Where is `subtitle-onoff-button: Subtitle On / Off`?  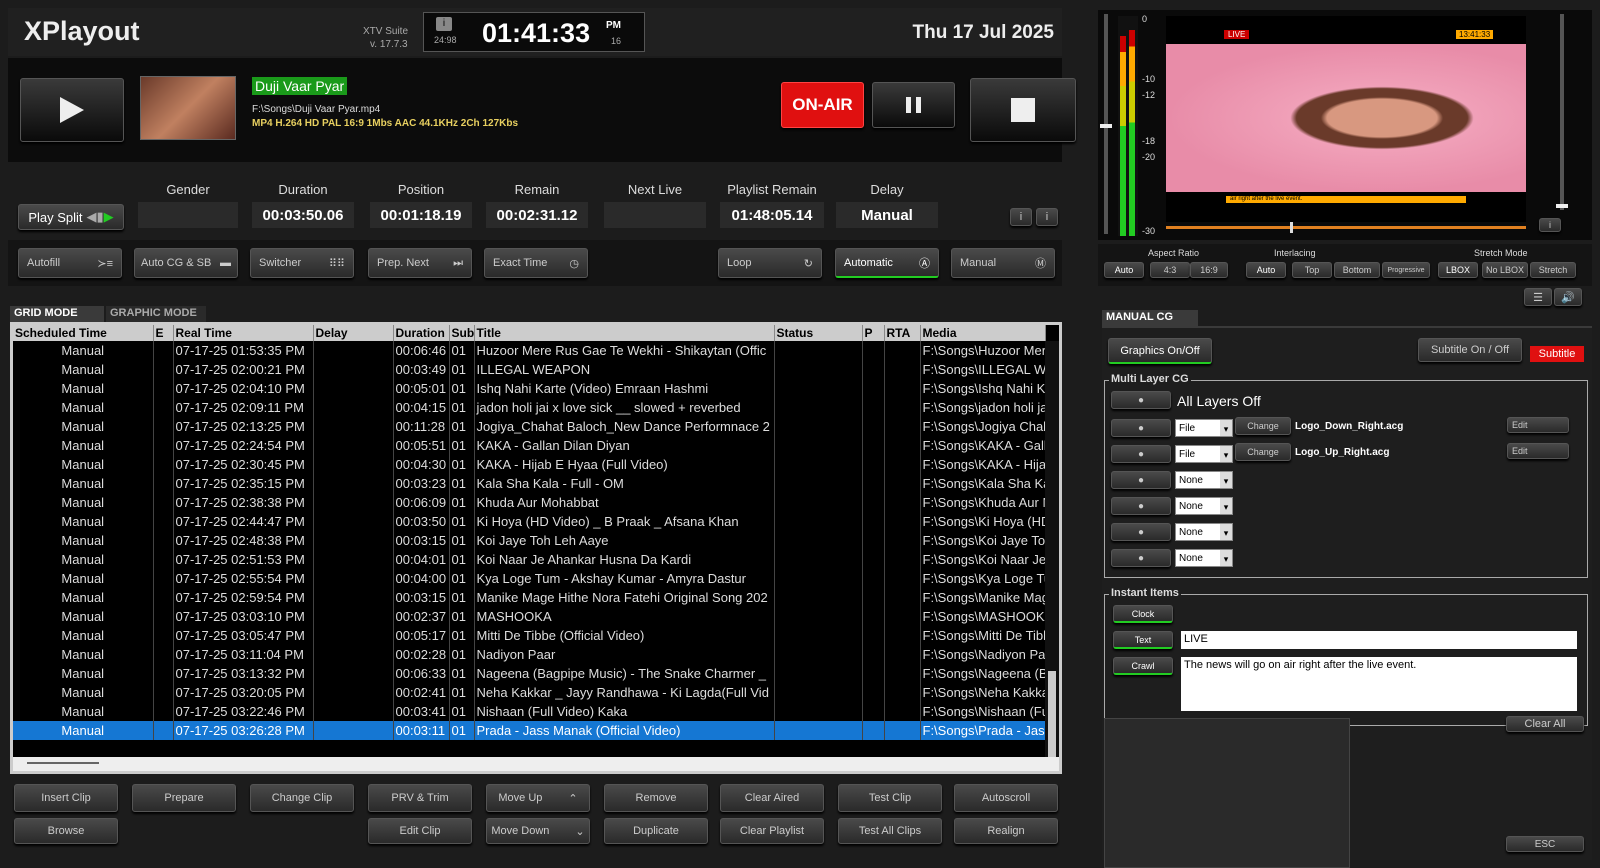 subtitle-onoff-button: Subtitle On / Off is located at coordinates (1470, 350).